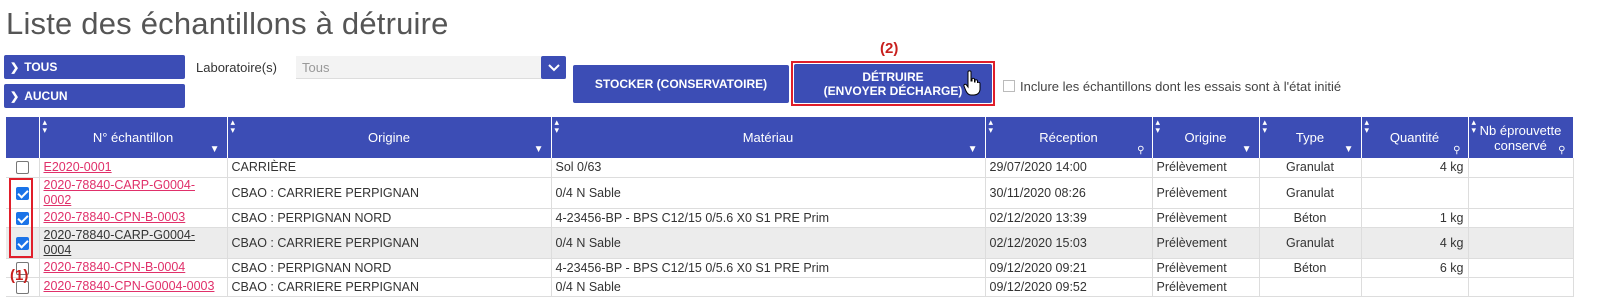 The image size is (1613, 297). What do you see at coordinates (227, 23) in the screenshot?
I see `page-title: Liste des échantillons à détruire` at bounding box center [227, 23].